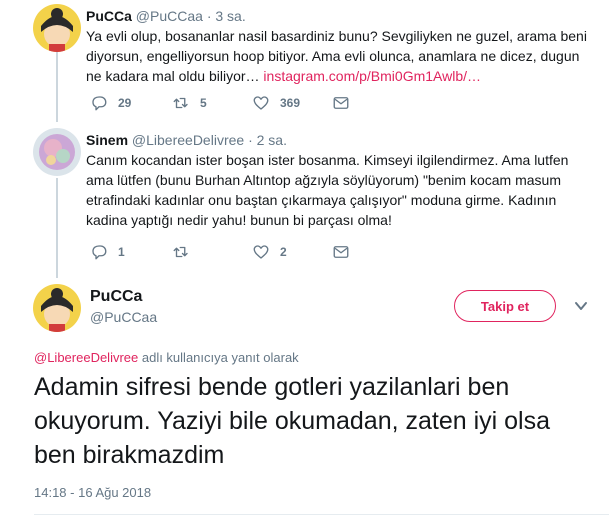  I want to click on tweet-actions: 29 5 369, so click(236, 103).